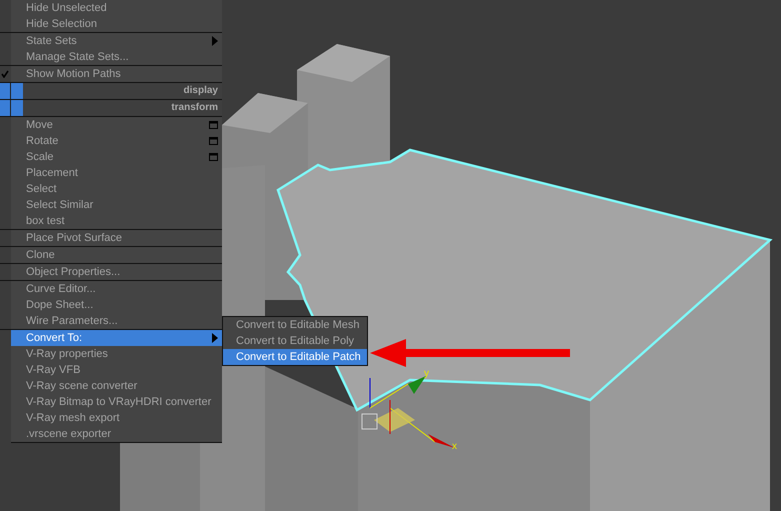 This screenshot has height=511, width=781. Describe the element at coordinates (454, 447) in the screenshot. I see `axis-label: x` at that location.